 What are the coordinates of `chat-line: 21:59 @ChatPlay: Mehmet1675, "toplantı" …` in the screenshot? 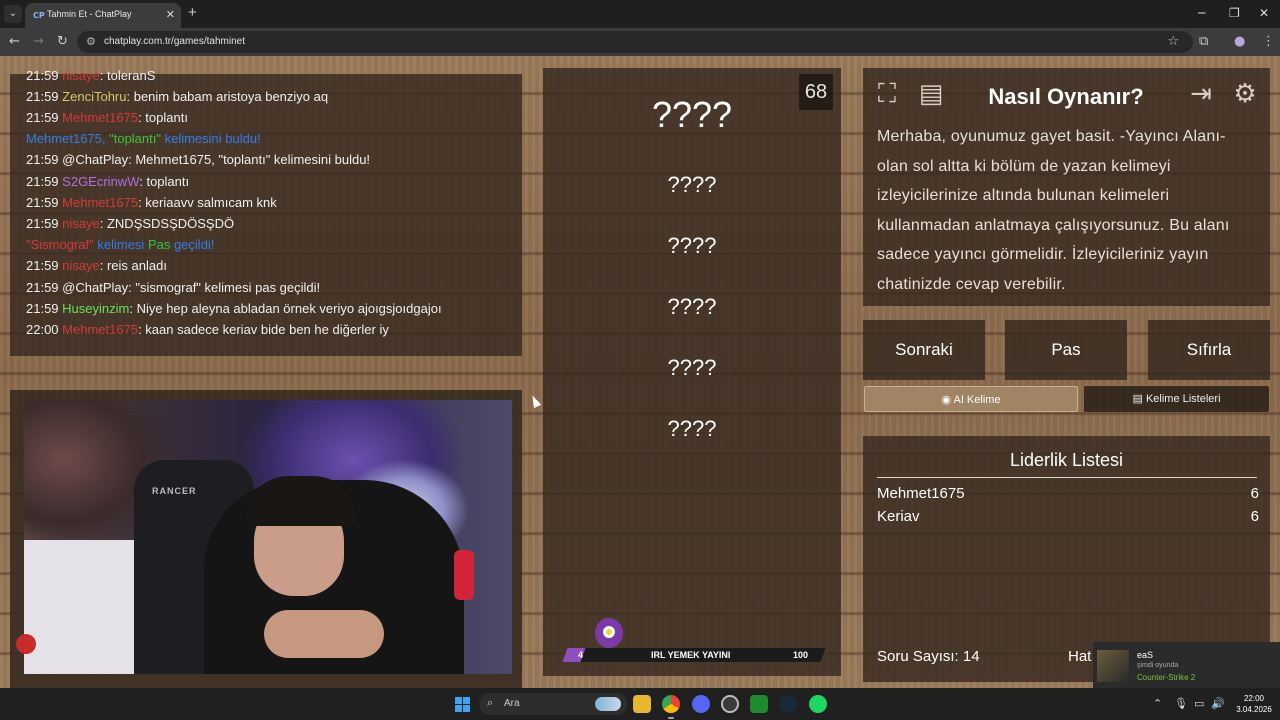 It's located at (198, 159).